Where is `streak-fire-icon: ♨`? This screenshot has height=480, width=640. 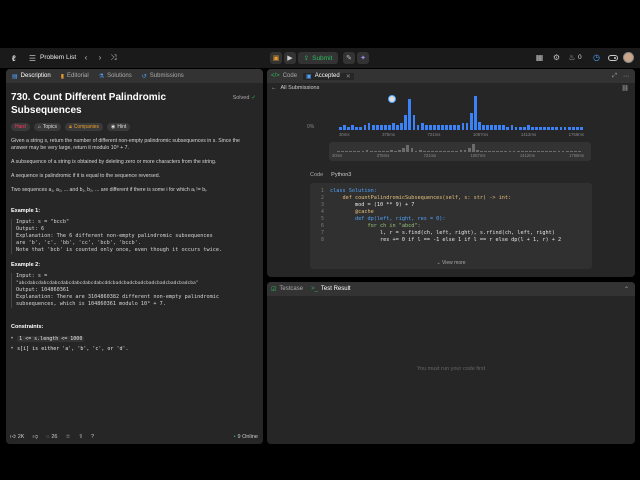 streak-fire-icon: ♨ is located at coordinates (572, 57).